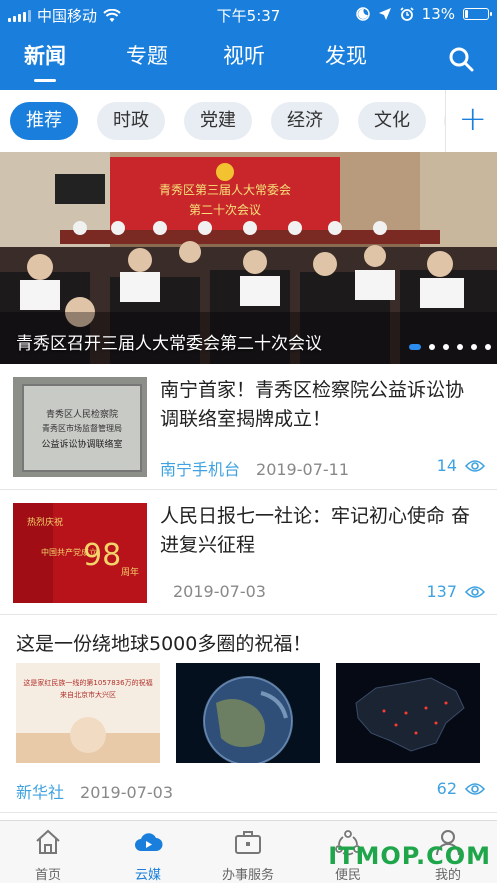 The width and height of the screenshot is (497, 883). I want to click on news-date: 2019-07-11, so click(302, 469).